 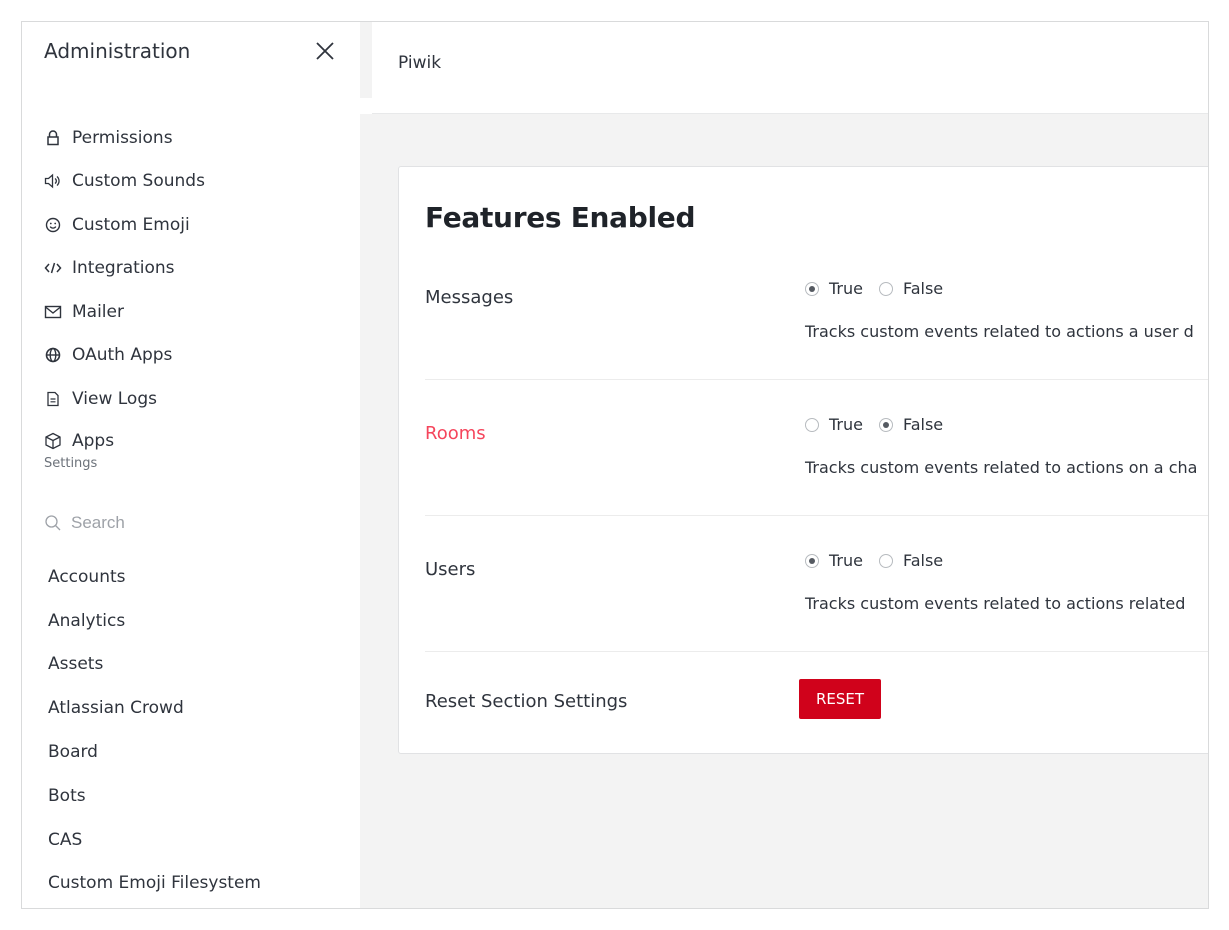 What do you see at coordinates (53, 268) in the screenshot?
I see `code-icon` at bounding box center [53, 268].